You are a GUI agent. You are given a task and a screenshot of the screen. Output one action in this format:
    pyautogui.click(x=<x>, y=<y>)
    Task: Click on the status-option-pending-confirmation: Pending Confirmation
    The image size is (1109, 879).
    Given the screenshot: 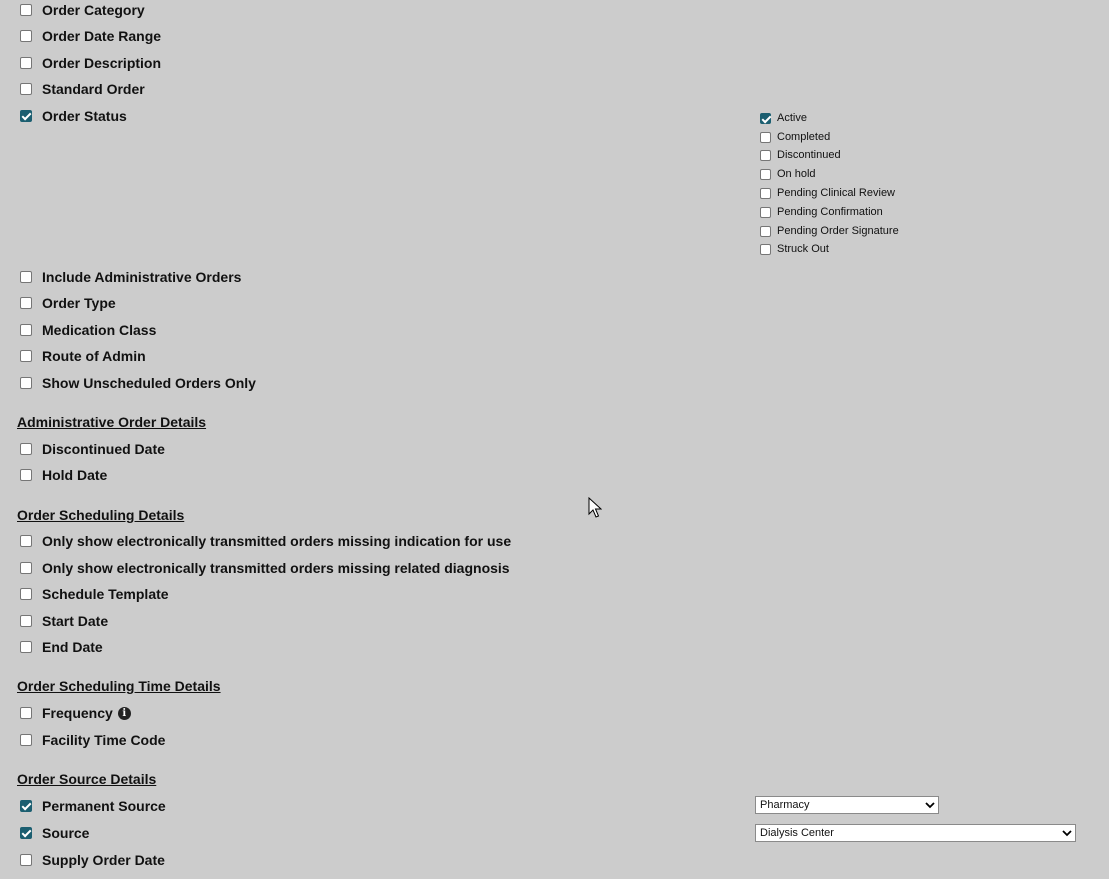 What is the action you would take?
    pyautogui.click(x=821, y=212)
    